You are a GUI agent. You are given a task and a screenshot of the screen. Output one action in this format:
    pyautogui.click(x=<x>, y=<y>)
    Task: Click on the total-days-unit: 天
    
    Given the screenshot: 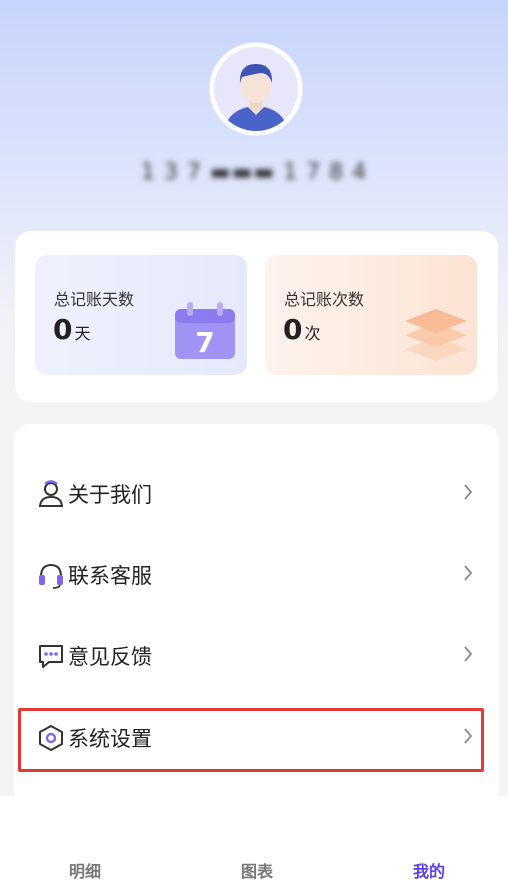 What is the action you would take?
    pyautogui.click(x=82, y=333)
    